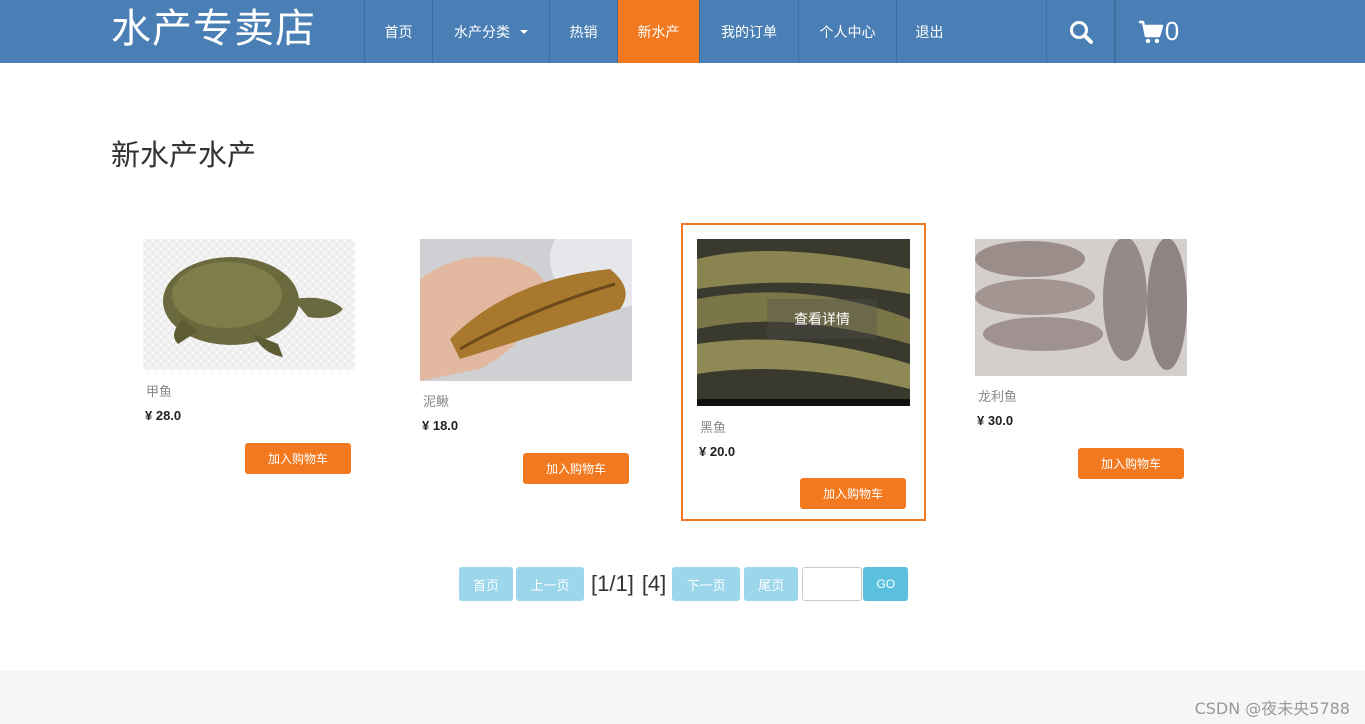 The image size is (1365, 724). What do you see at coordinates (436, 400) in the screenshot?
I see `product-name: 泥鳅` at bounding box center [436, 400].